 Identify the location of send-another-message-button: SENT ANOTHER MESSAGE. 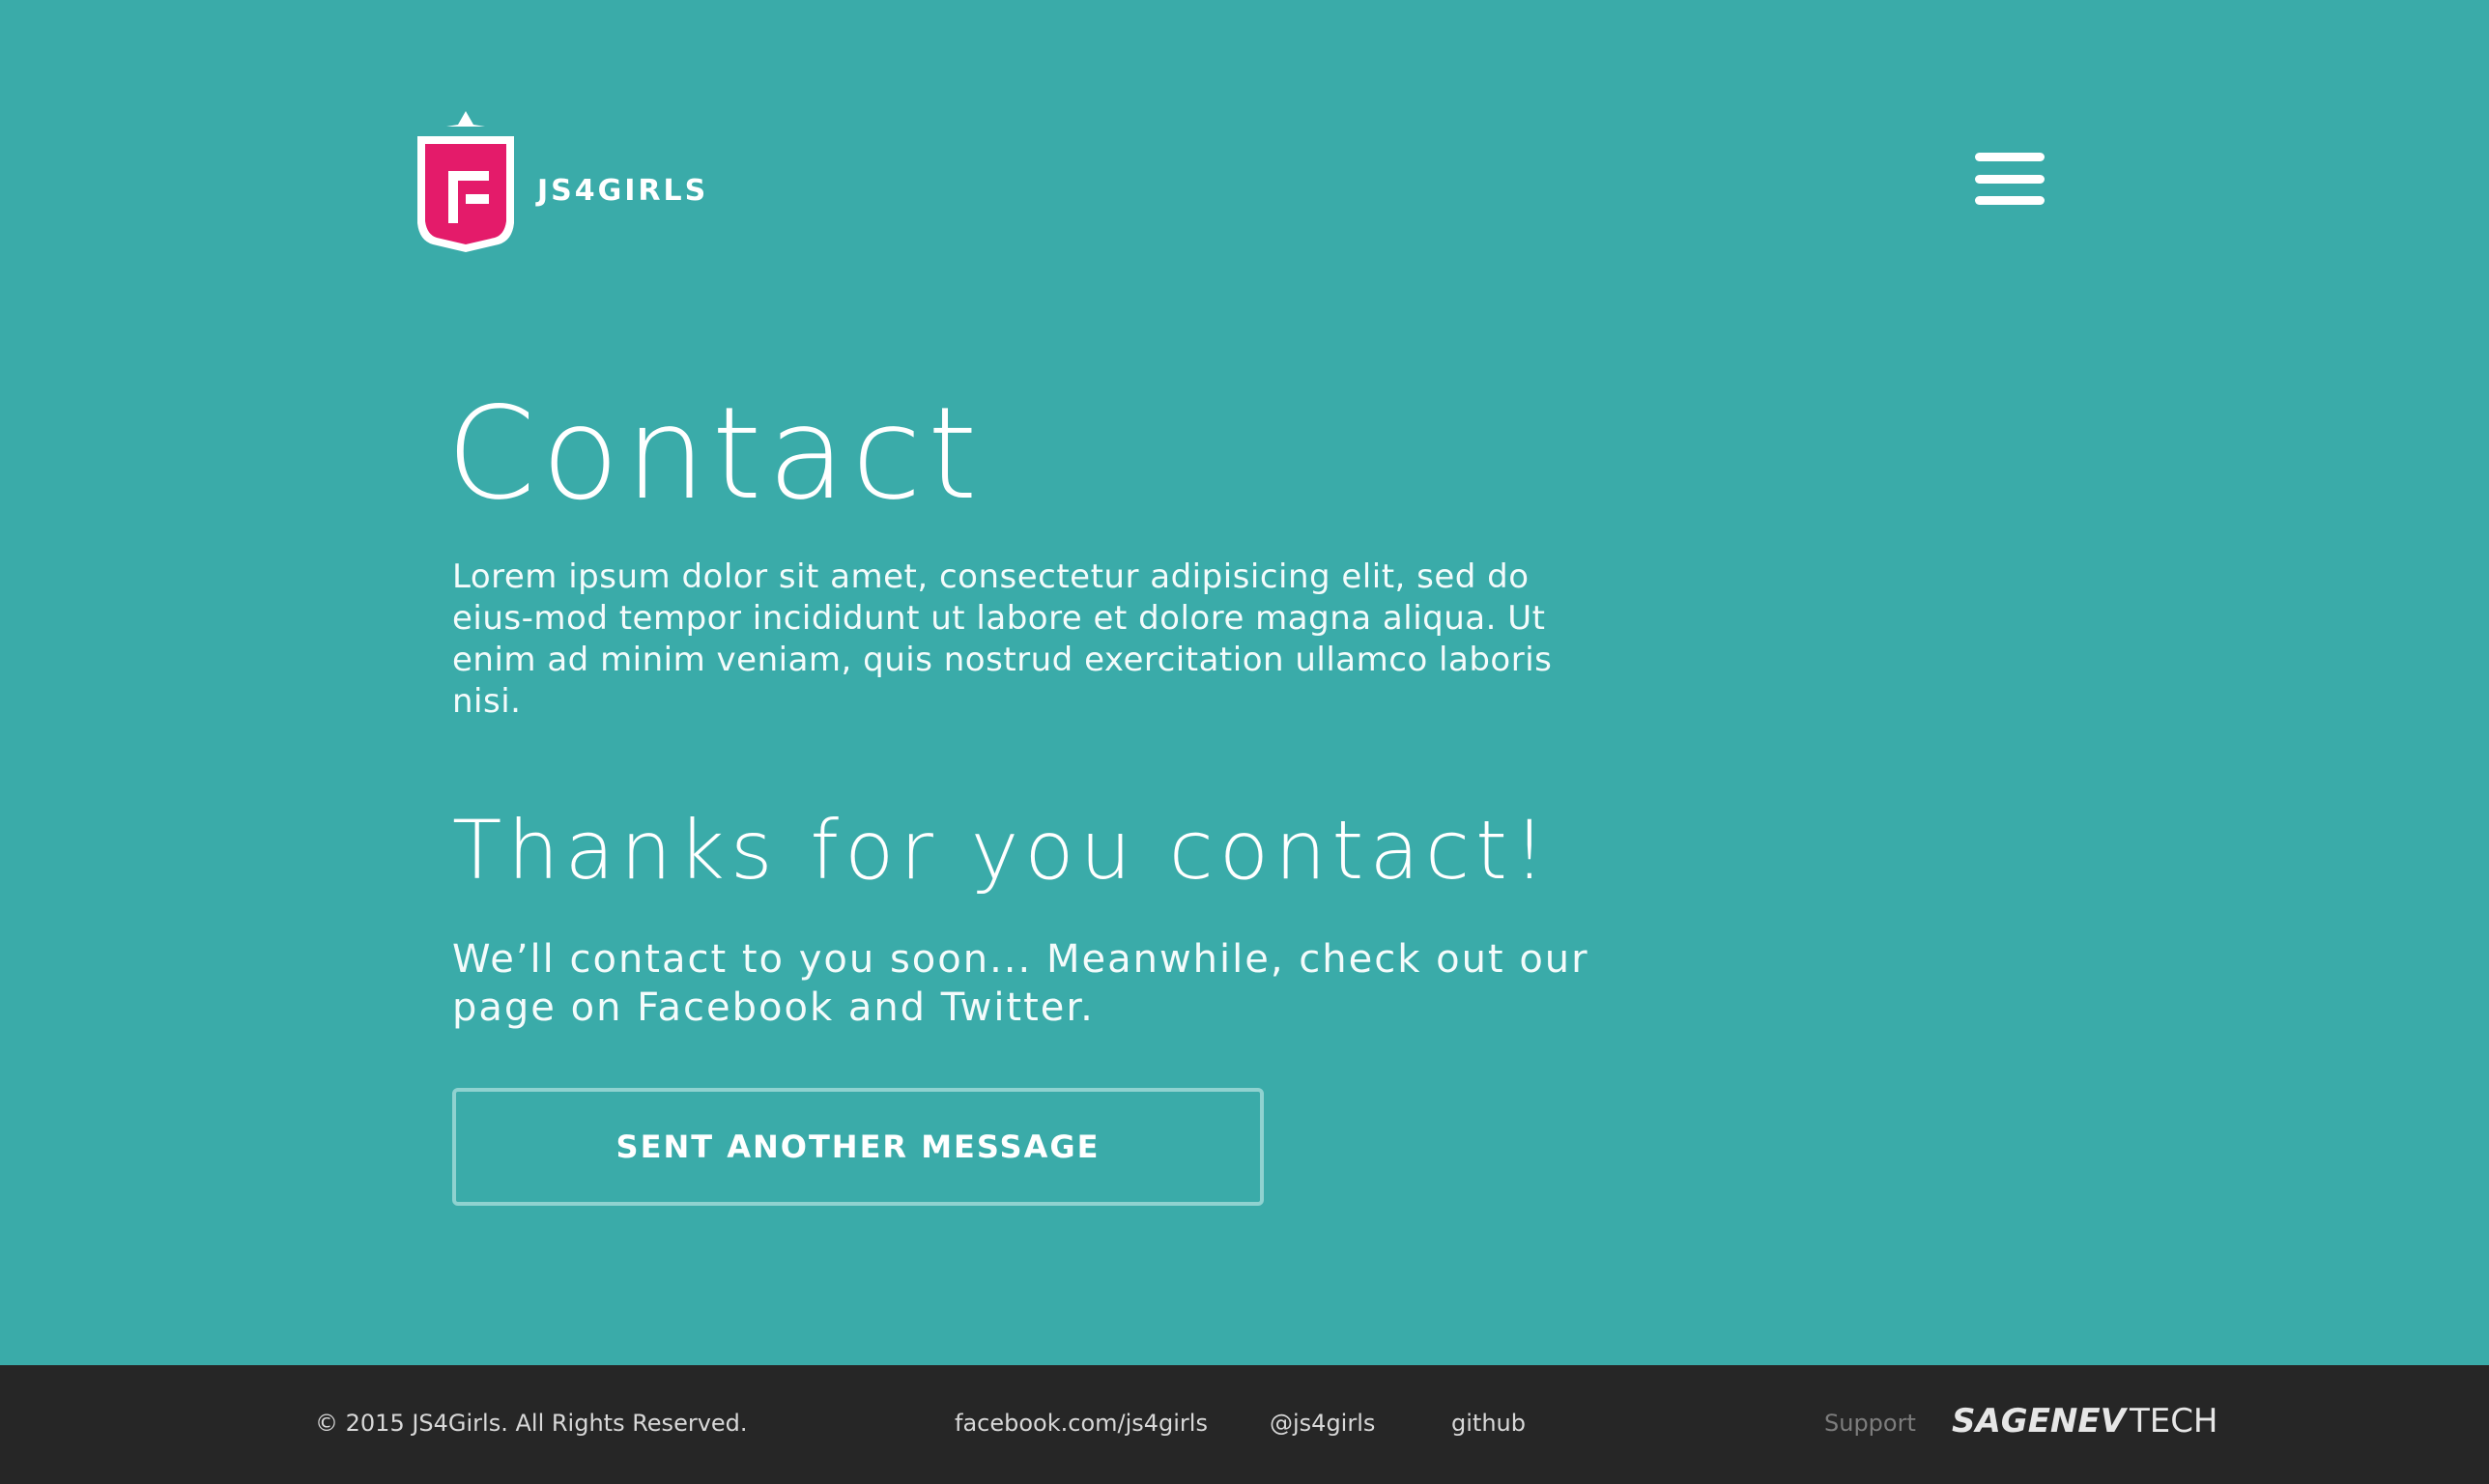
(858, 1147).